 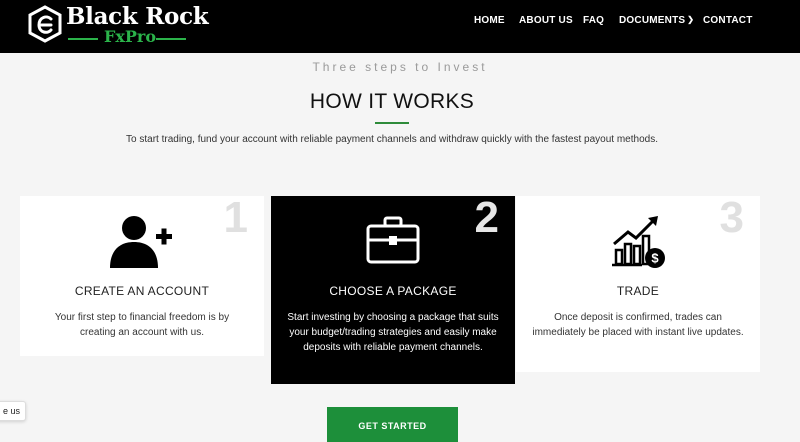 I want to click on brand-subname: FxPro, so click(x=130, y=36).